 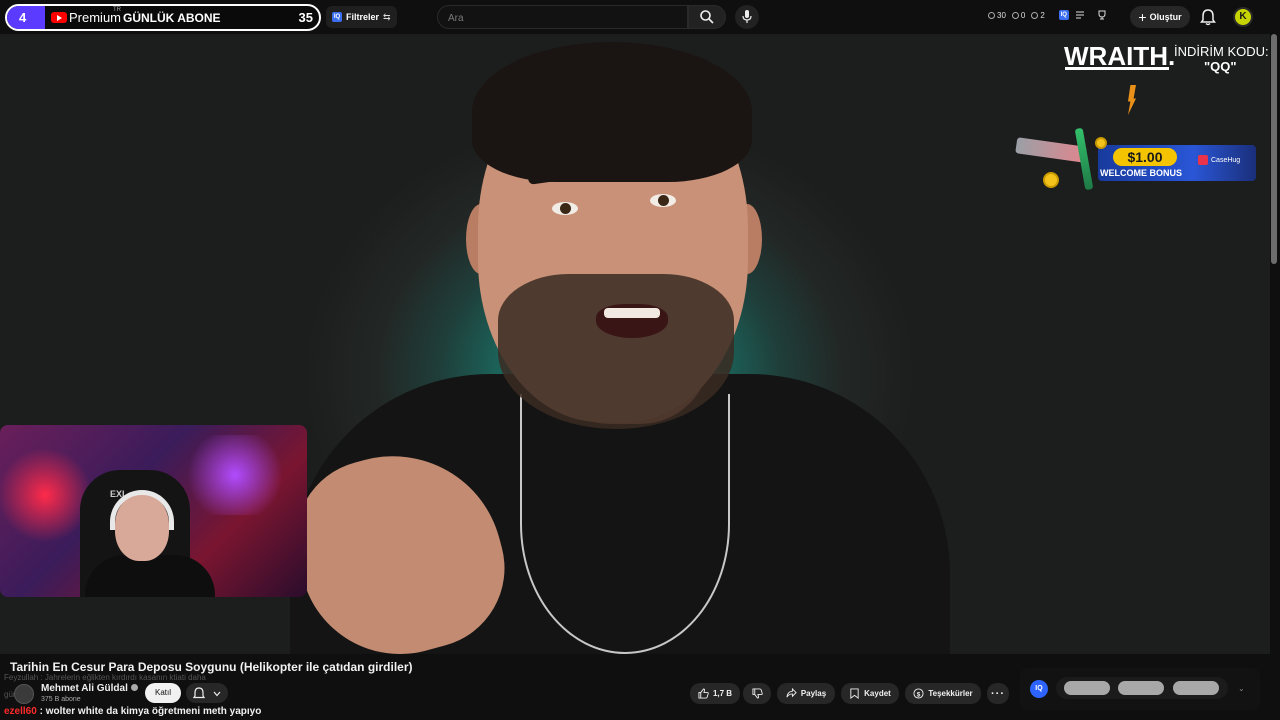 What do you see at coordinates (1226, 160) in the screenshot?
I see `casehug-text: CaseHug` at bounding box center [1226, 160].